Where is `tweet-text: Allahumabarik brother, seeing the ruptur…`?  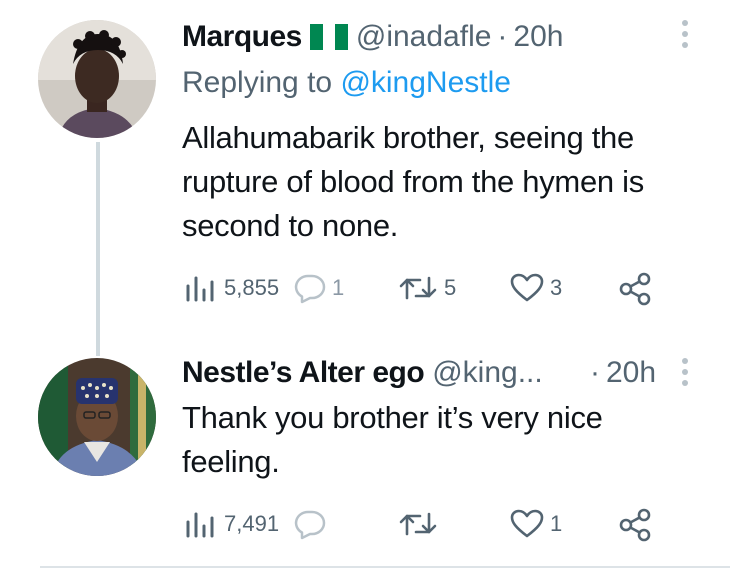
tweet-text: Allahumabarik brother, seeing the ruptur… is located at coordinates (413, 181).